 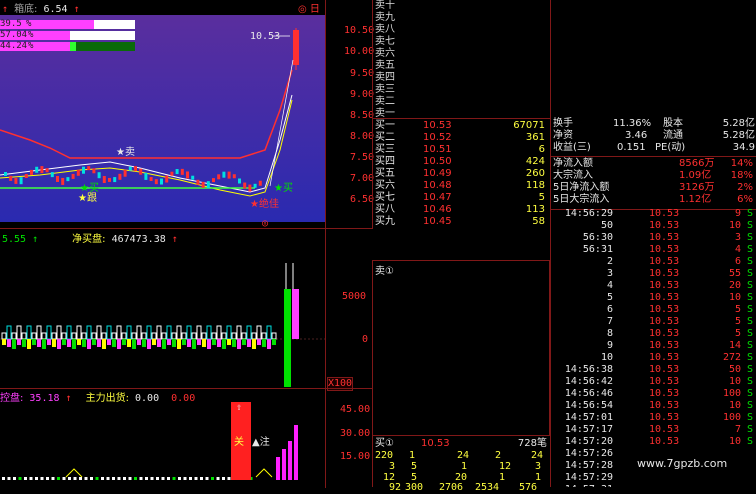 I want to click on buy-level-row: 买二 10.52 361, so click(x=460, y=138).